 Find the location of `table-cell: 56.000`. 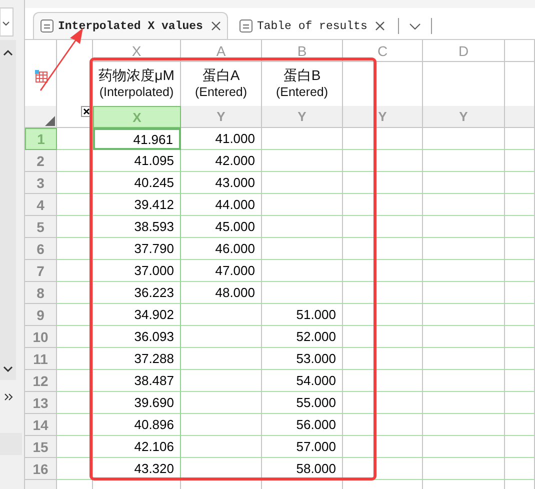

table-cell: 56.000 is located at coordinates (302, 425).